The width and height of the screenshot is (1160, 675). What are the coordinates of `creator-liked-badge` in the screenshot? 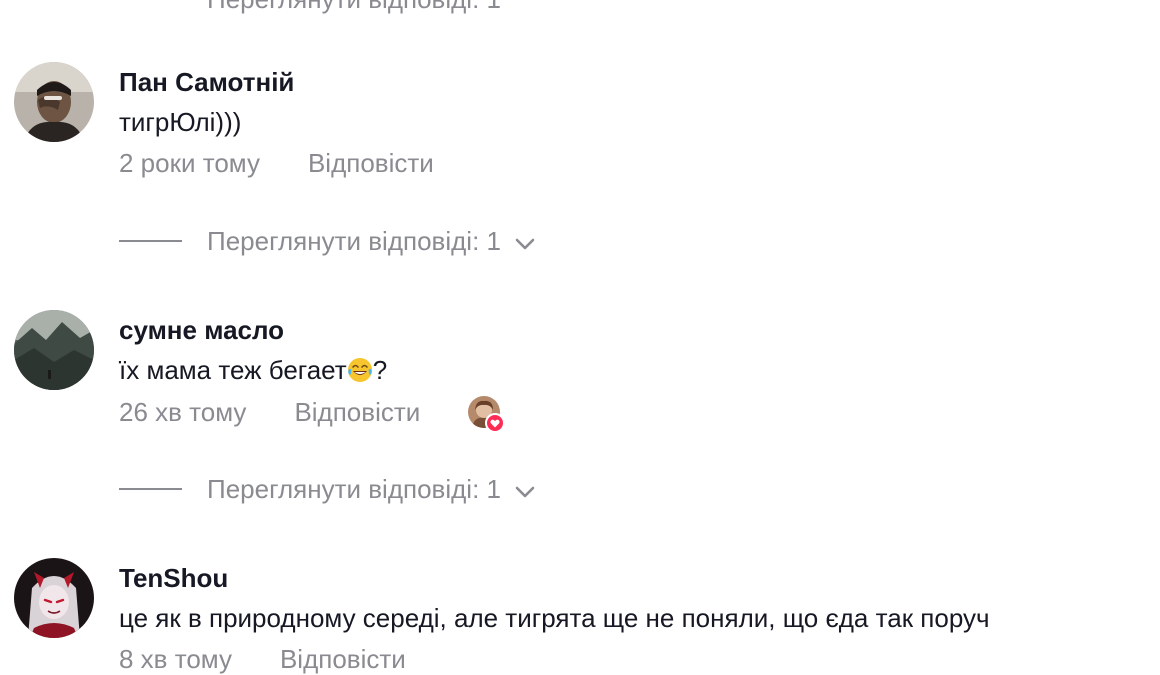 It's located at (487, 414).